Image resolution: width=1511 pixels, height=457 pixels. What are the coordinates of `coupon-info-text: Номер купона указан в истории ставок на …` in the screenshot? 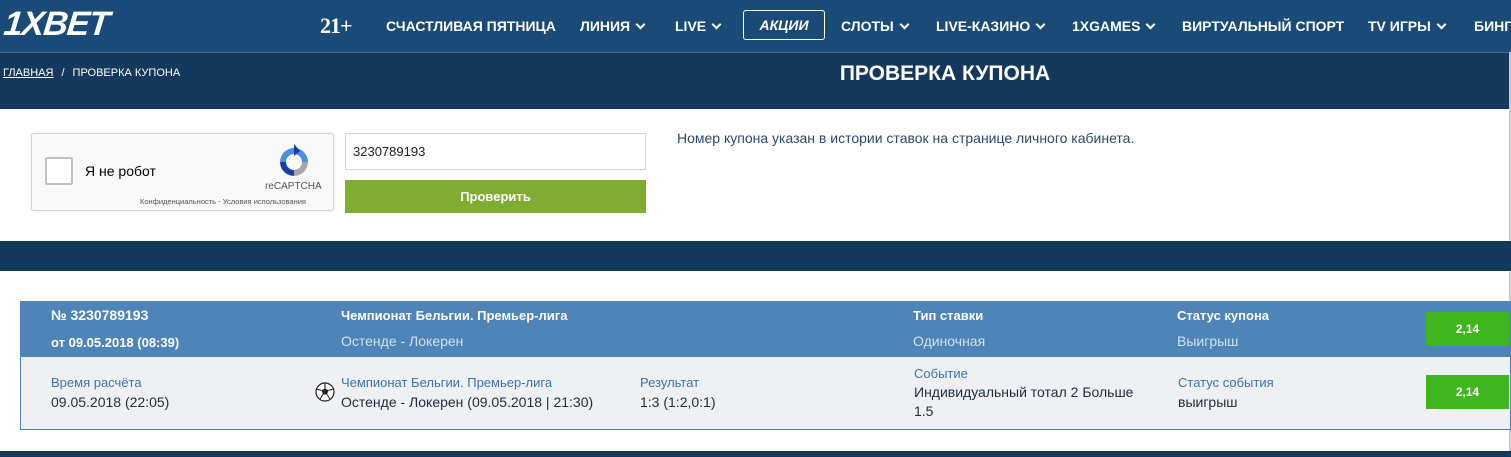 It's located at (906, 138).